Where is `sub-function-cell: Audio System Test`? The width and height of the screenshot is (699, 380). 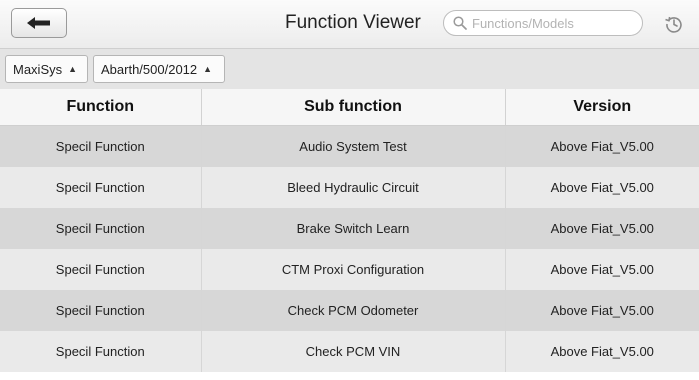 sub-function-cell: Audio System Test is located at coordinates (353, 146).